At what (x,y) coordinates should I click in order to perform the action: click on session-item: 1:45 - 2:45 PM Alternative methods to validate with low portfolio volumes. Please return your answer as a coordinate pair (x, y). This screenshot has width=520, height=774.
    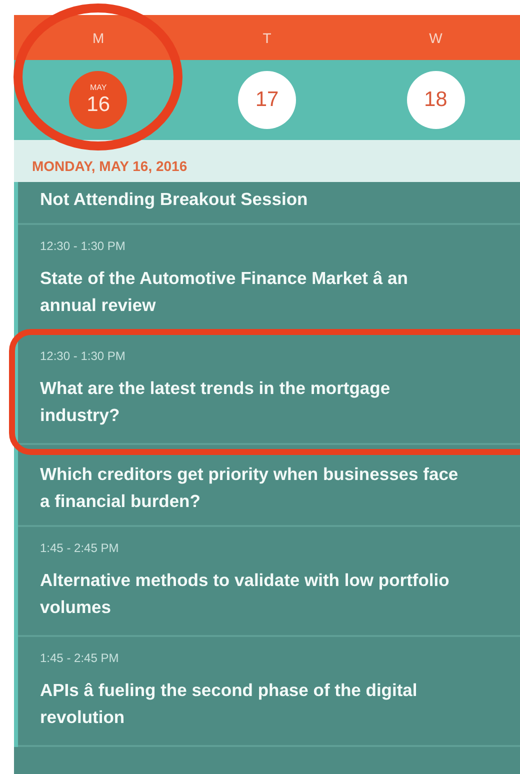
    Looking at the image, I should click on (269, 582).